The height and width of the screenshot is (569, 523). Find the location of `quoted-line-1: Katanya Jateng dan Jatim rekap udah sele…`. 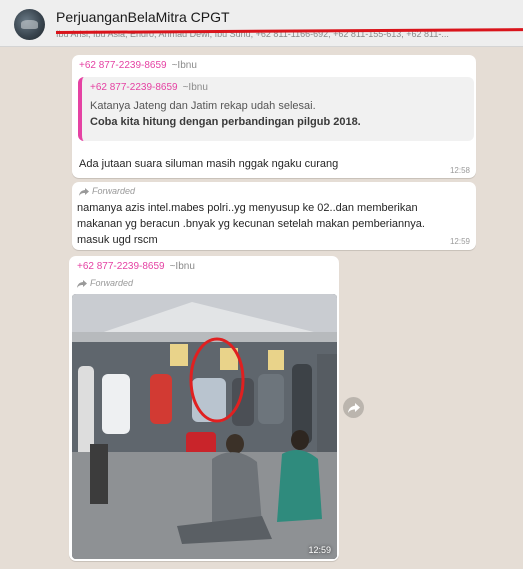

quoted-line-1: Katanya Jateng dan Jatim rekap udah sele… is located at coordinates (203, 106).